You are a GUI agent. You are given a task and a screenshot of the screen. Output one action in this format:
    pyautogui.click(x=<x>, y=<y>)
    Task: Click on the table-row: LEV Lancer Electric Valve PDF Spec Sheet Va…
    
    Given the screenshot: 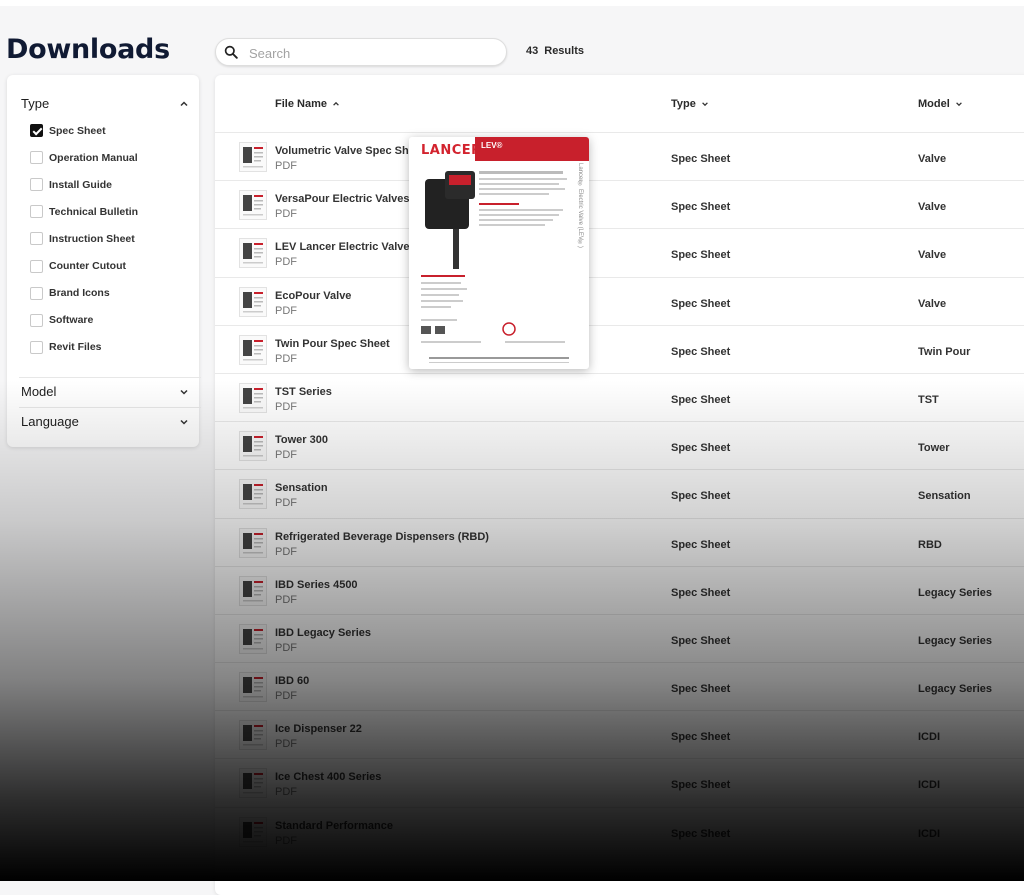 What is the action you would take?
    pyautogui.click(x=619, y=252)
    